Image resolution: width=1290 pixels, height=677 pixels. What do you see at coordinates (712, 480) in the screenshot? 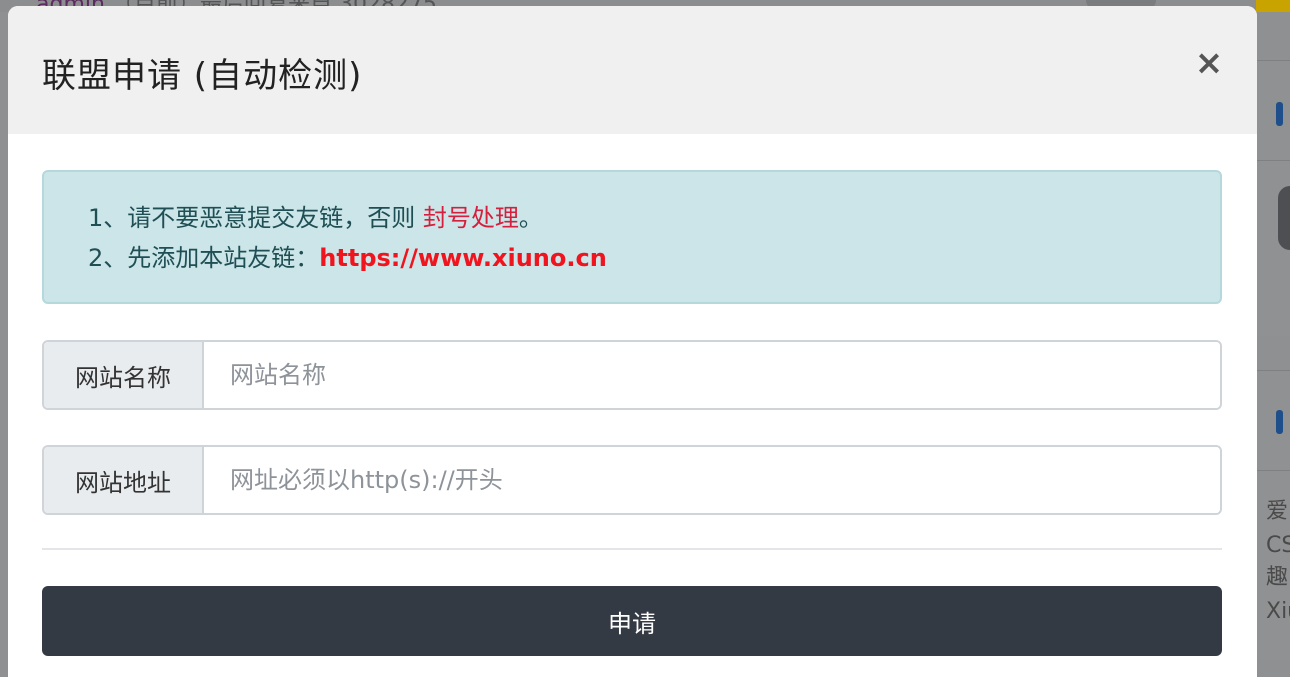
I see `site-url-input` at bounding box center [712, 480].